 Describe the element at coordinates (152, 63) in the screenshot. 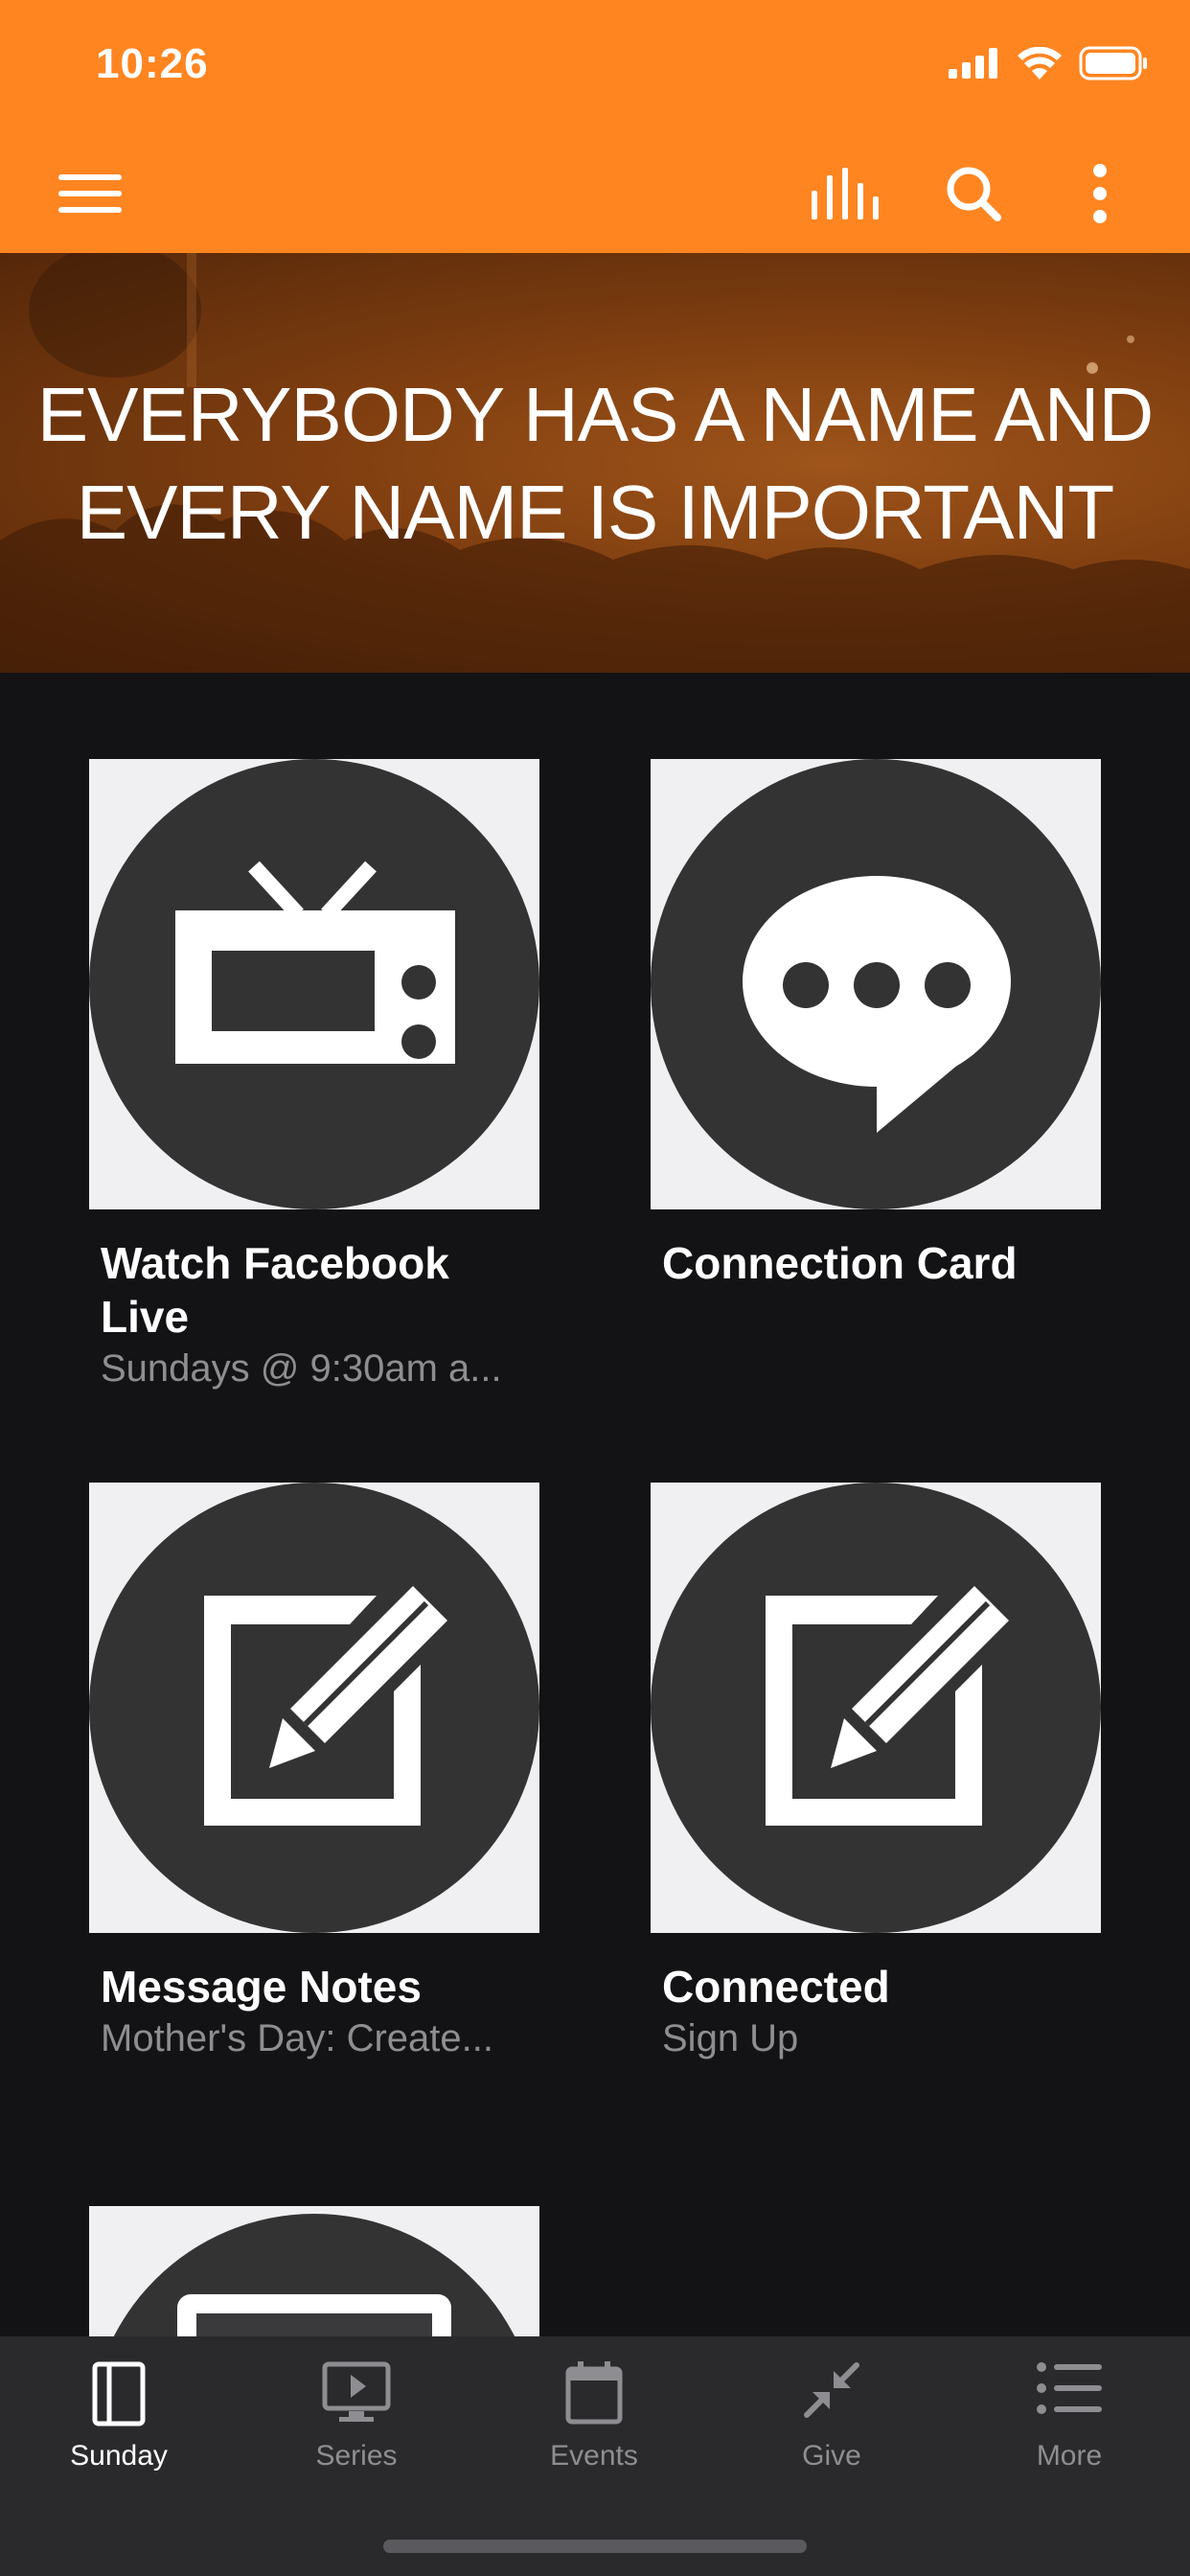

I see `status-time: 10:26` at that location.